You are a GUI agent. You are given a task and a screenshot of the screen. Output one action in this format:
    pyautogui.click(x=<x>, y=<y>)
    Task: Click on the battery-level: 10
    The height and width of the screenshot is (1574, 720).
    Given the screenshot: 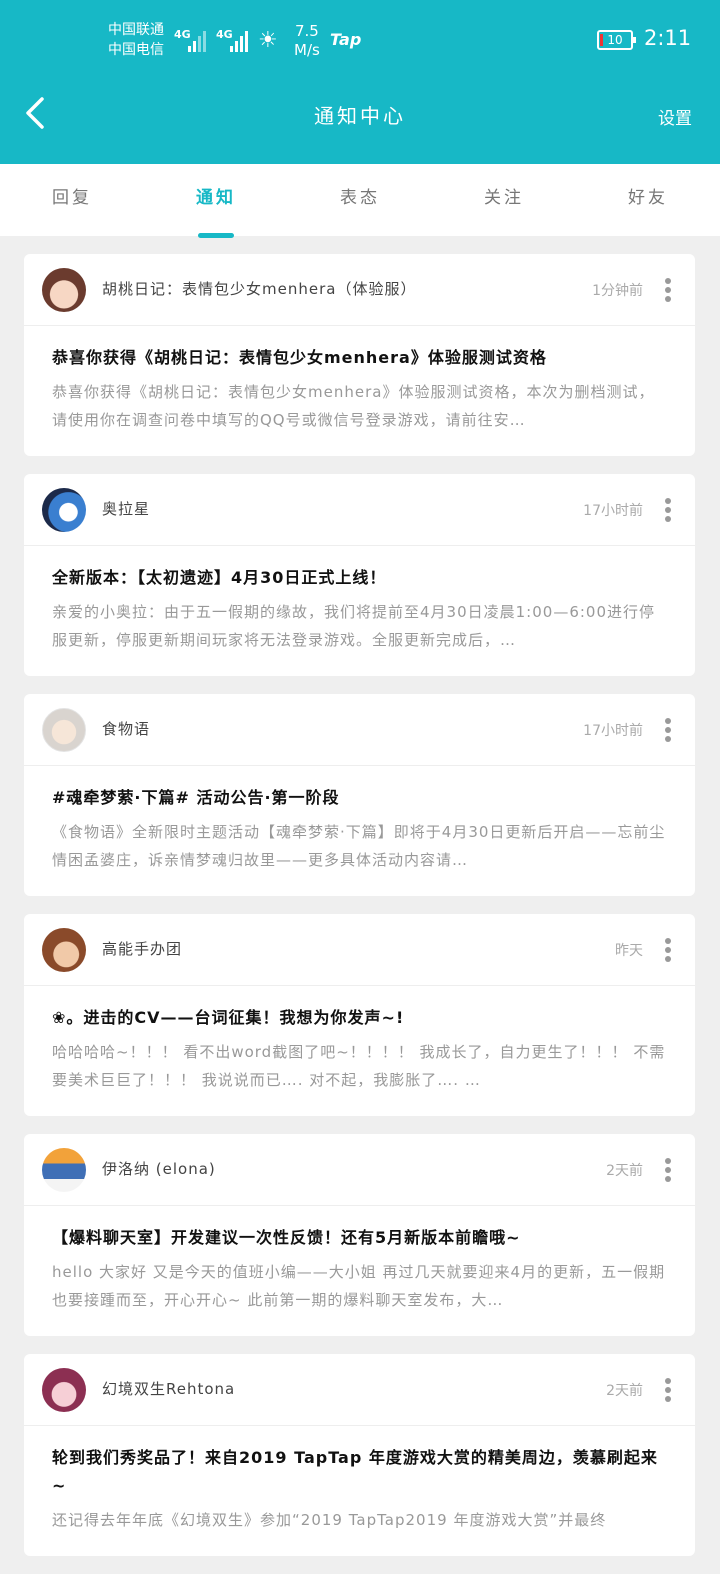 What is the action you would take?
    pyautogui.click(x=615, y=40)
    